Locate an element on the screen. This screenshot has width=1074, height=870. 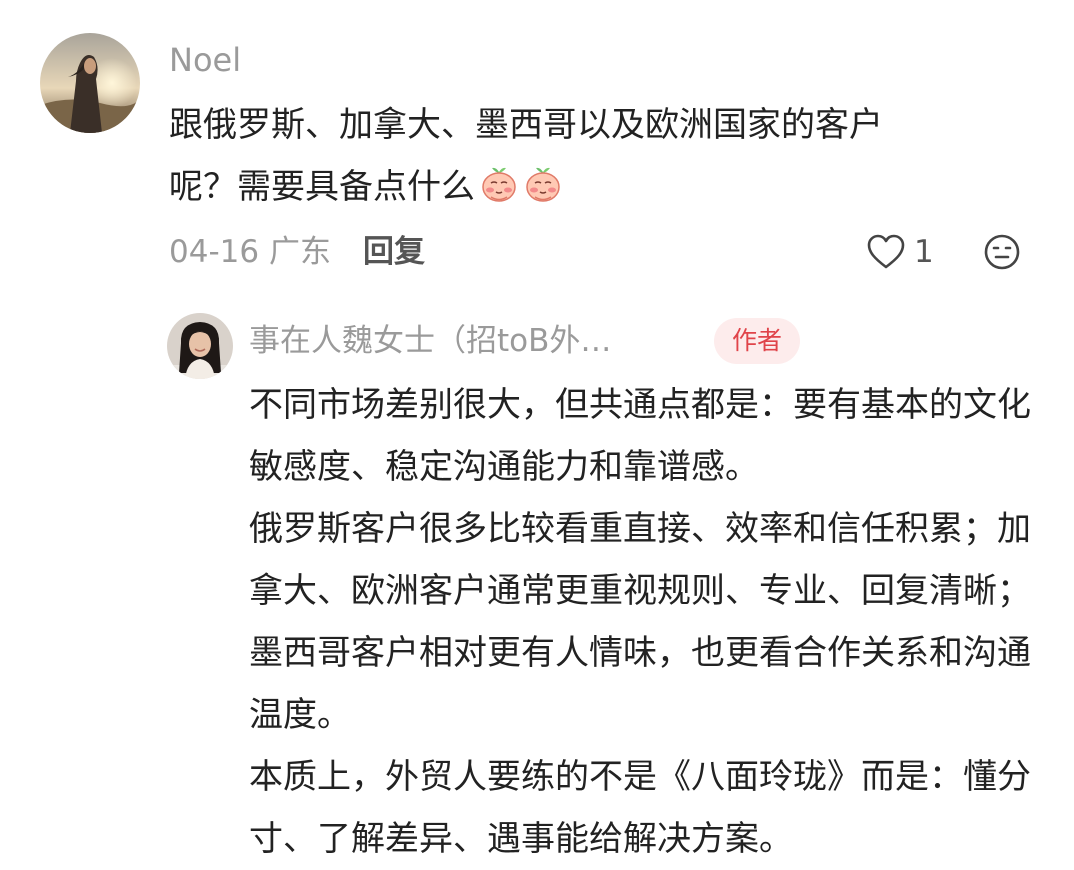
comment-text: 跟俄罗斯、加拿大、墨西哥以及欧洲国家的客户 呢？需要具备点什么 is located at coordinates (584, 156).